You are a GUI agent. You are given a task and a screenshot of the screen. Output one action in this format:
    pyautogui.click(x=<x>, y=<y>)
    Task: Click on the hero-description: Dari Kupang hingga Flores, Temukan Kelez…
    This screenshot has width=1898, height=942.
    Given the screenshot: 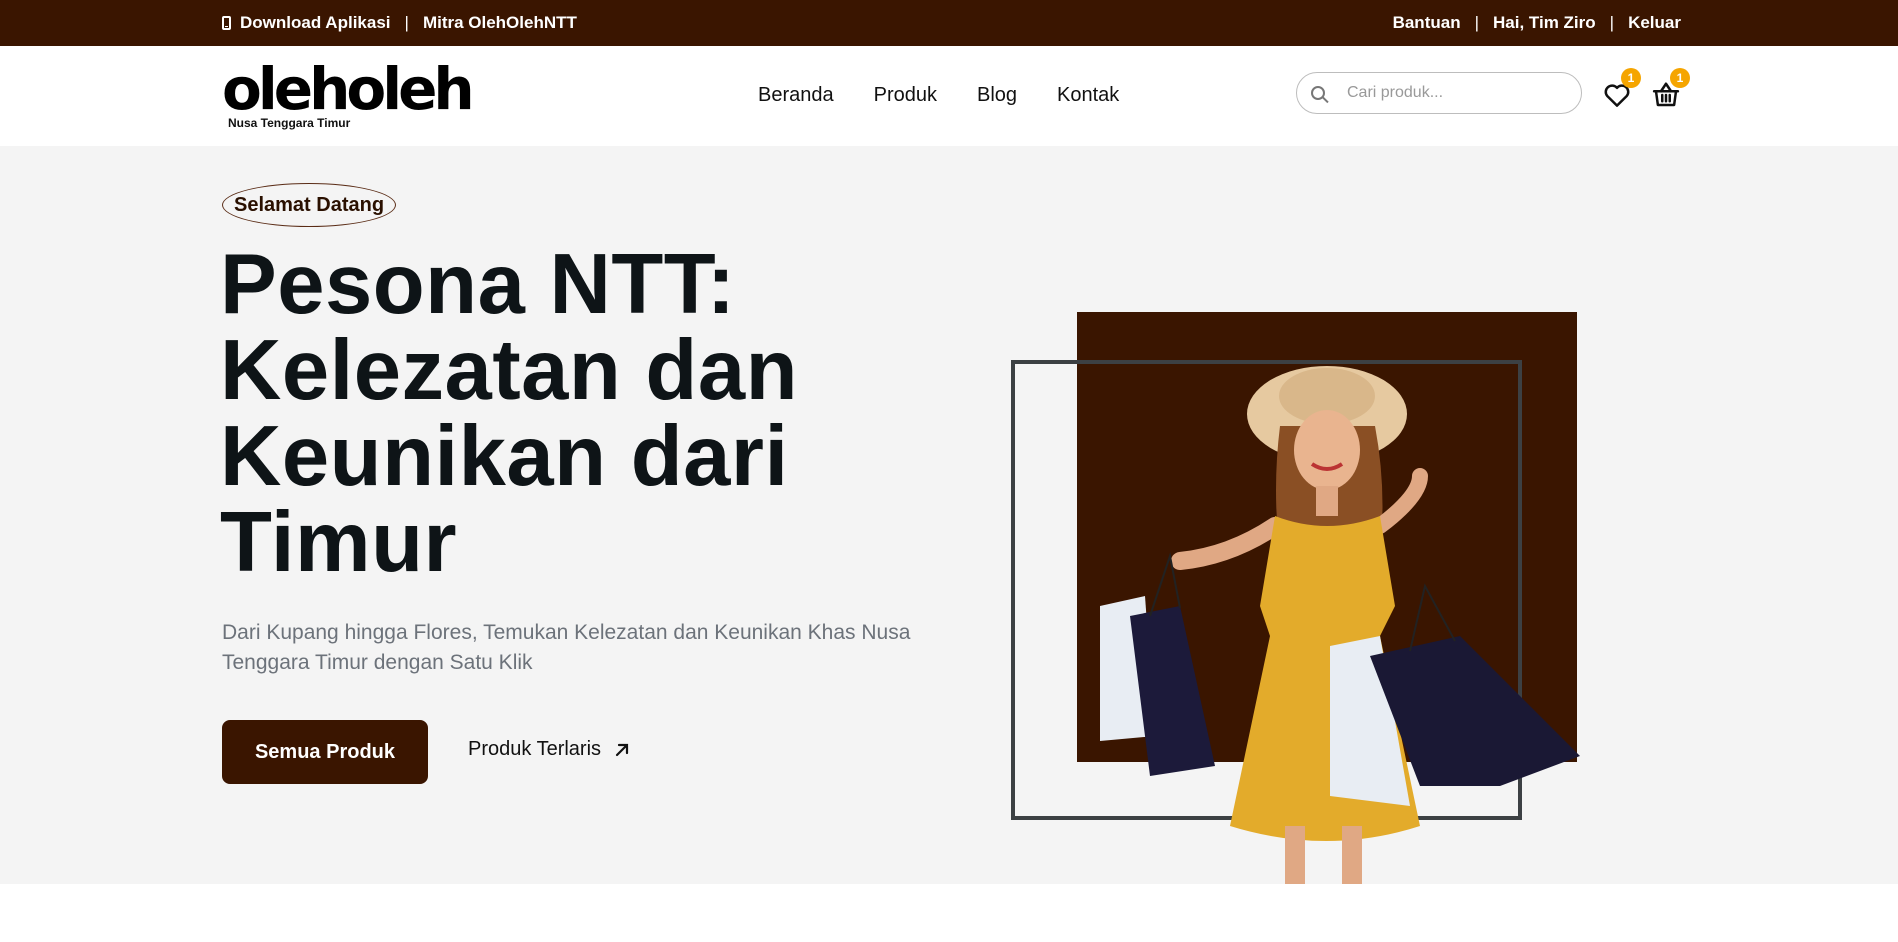 What is the action you would take?
    pyautogui.click(x=566, y=647)
    